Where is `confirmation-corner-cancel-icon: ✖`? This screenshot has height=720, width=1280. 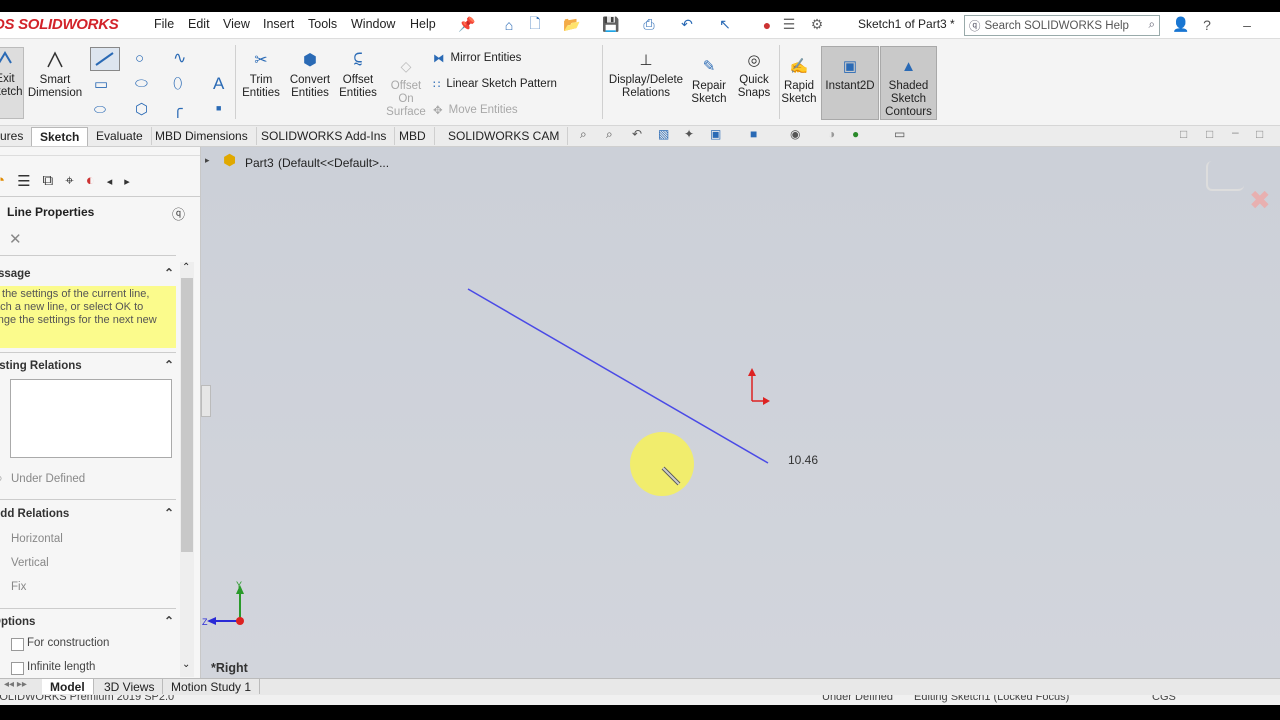 confirmation-corner-cancel-icon: ✖ is located at coordinates (1260, 200).